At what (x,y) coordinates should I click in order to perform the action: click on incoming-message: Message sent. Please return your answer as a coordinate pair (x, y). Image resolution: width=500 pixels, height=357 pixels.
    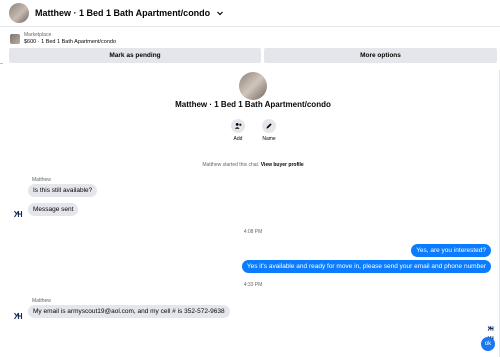
    Looking at the image, I should click on (53, 209).